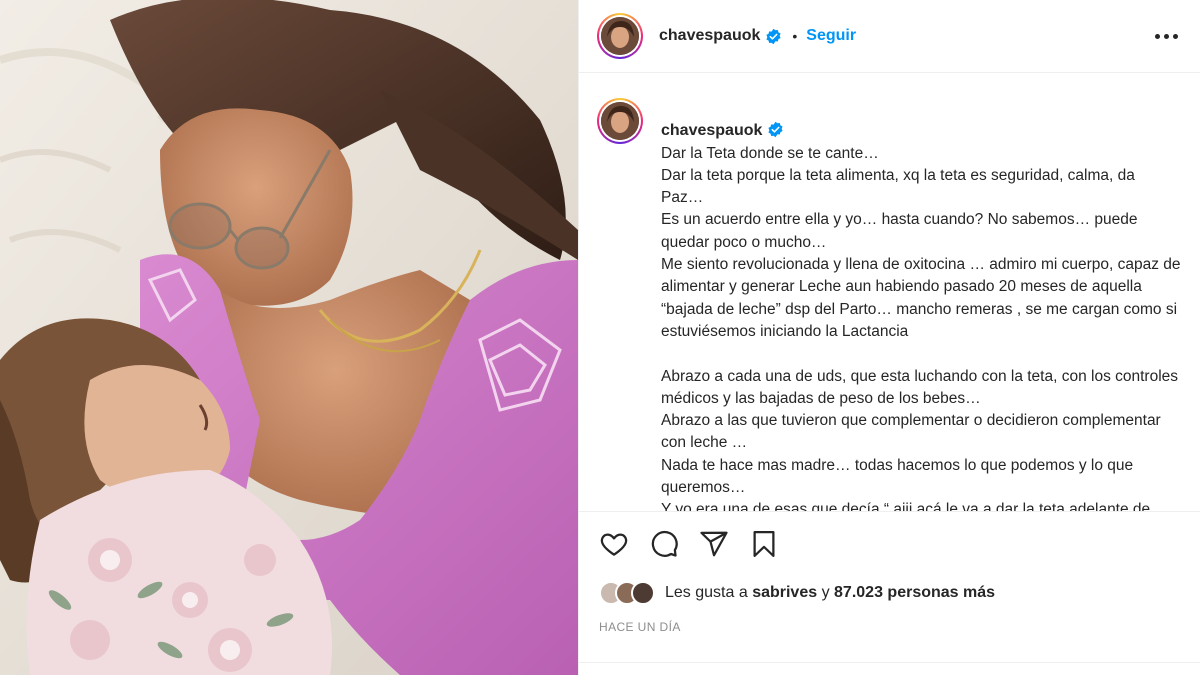  I want to click on likes-prefix: Les gusta a, so click(706, 592).